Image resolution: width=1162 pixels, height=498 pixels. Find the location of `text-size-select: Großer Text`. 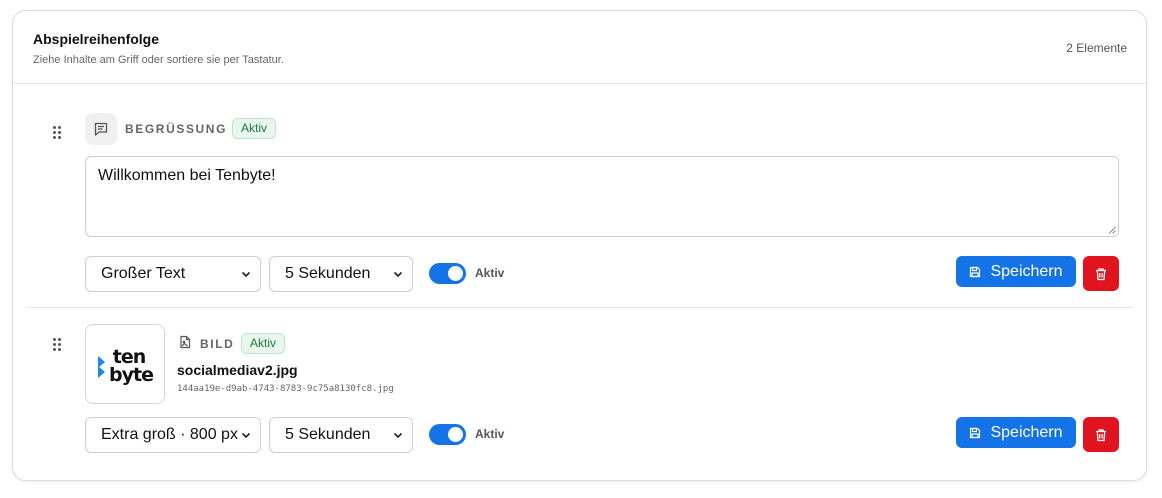

text-size-select: Großer Text is located at coordinates (173, 274).